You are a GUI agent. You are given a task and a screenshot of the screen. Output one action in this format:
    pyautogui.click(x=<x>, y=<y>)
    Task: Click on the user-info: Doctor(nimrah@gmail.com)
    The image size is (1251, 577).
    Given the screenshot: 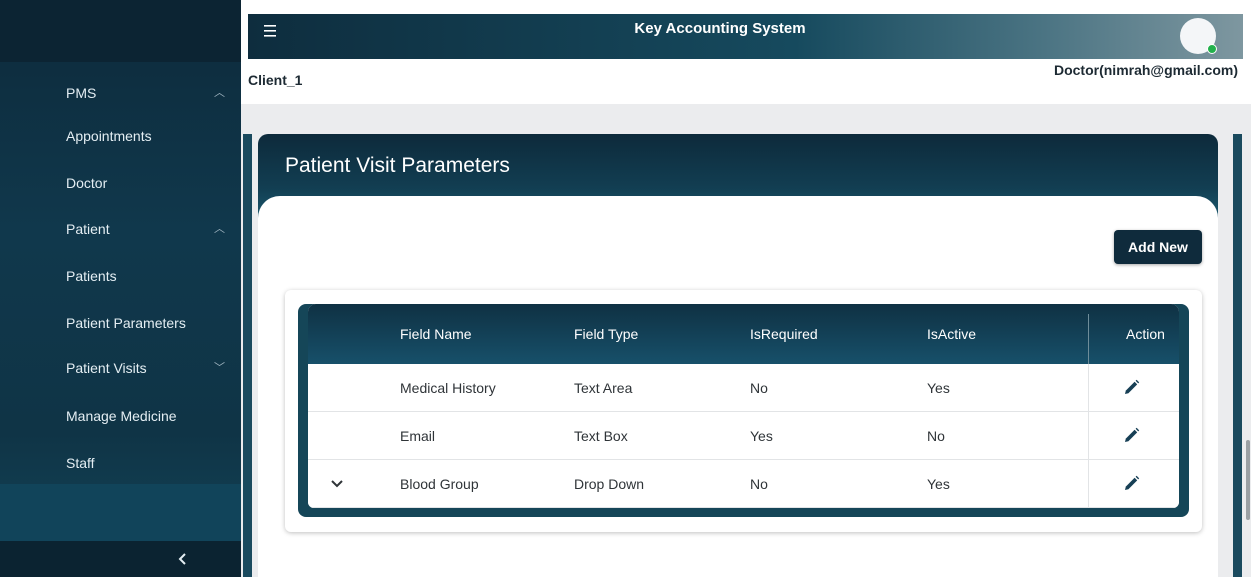 What is the action you would take?
    pyautogui.click(x=1129, y=72)
    